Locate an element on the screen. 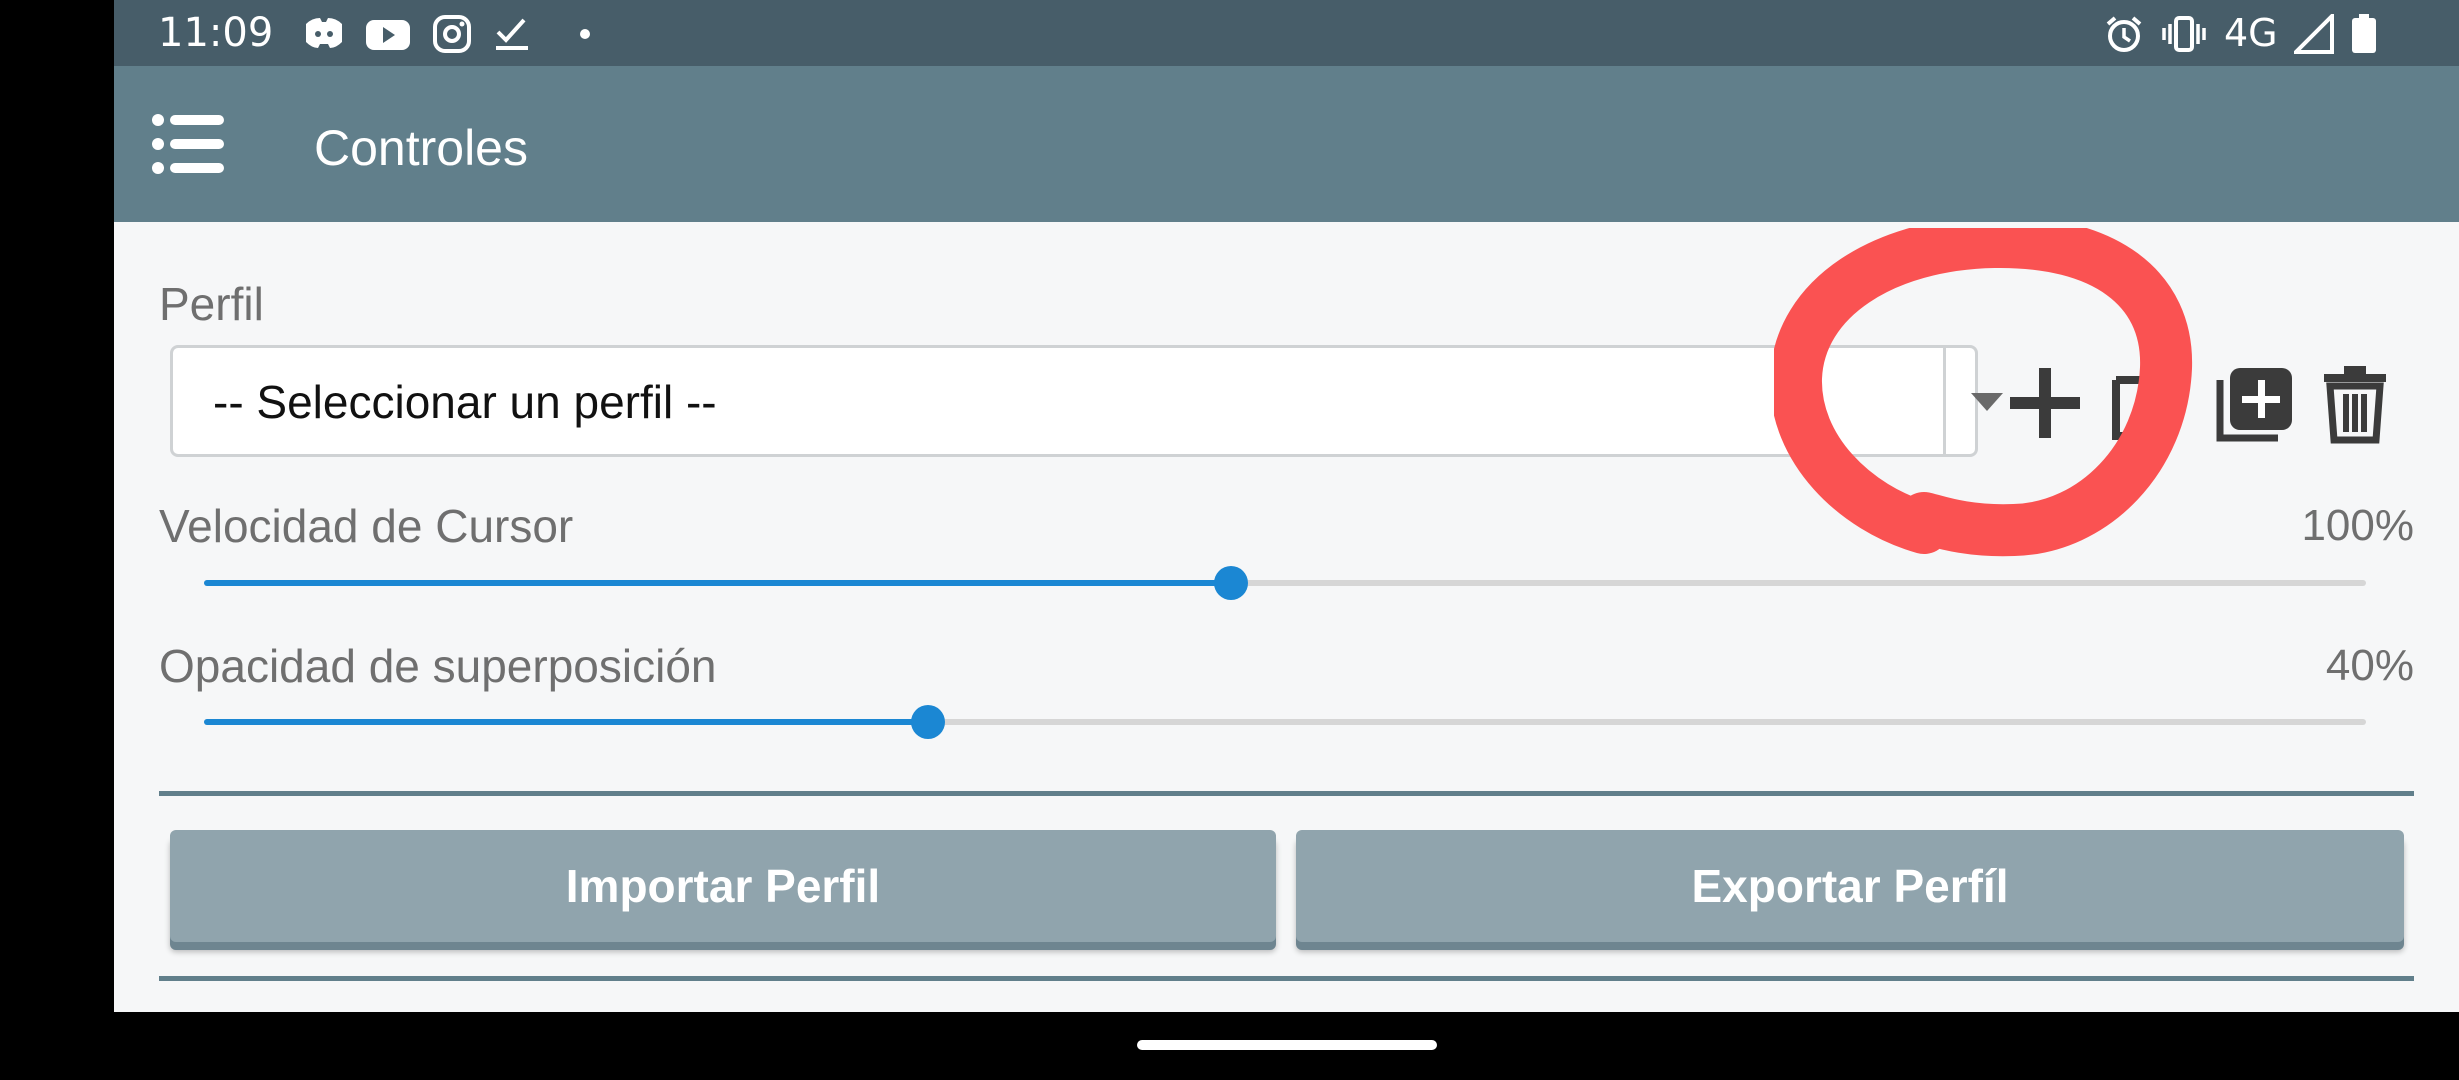 Image resolution: width=2459 pixels, height=1080 pixels. cursor-speed-slider-fill is located at coordinates (717, 583).